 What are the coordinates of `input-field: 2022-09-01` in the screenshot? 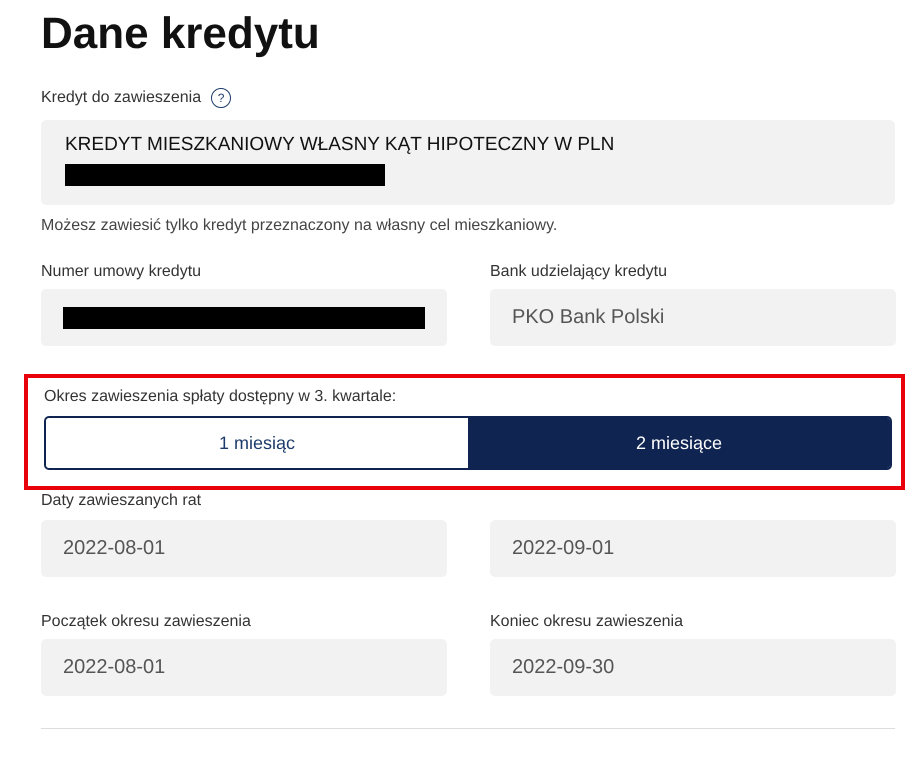 It's located at (693, 548).